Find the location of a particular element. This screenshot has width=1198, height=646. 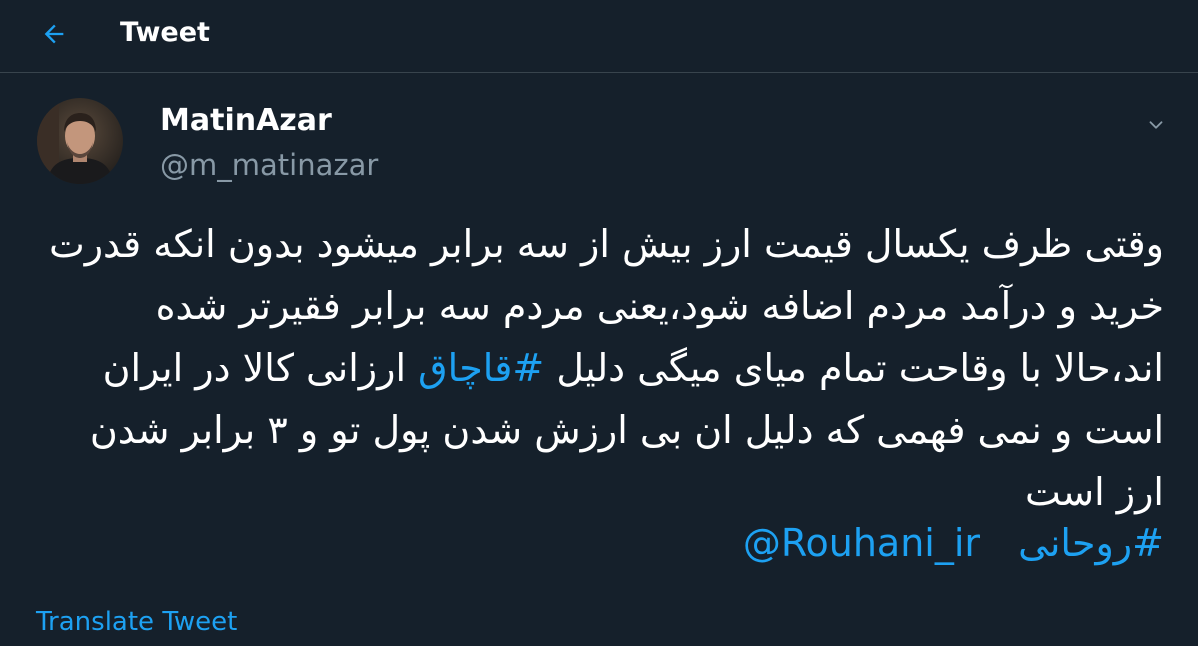

author-handle: @m_matinazar is located at coordinates (269, 165).